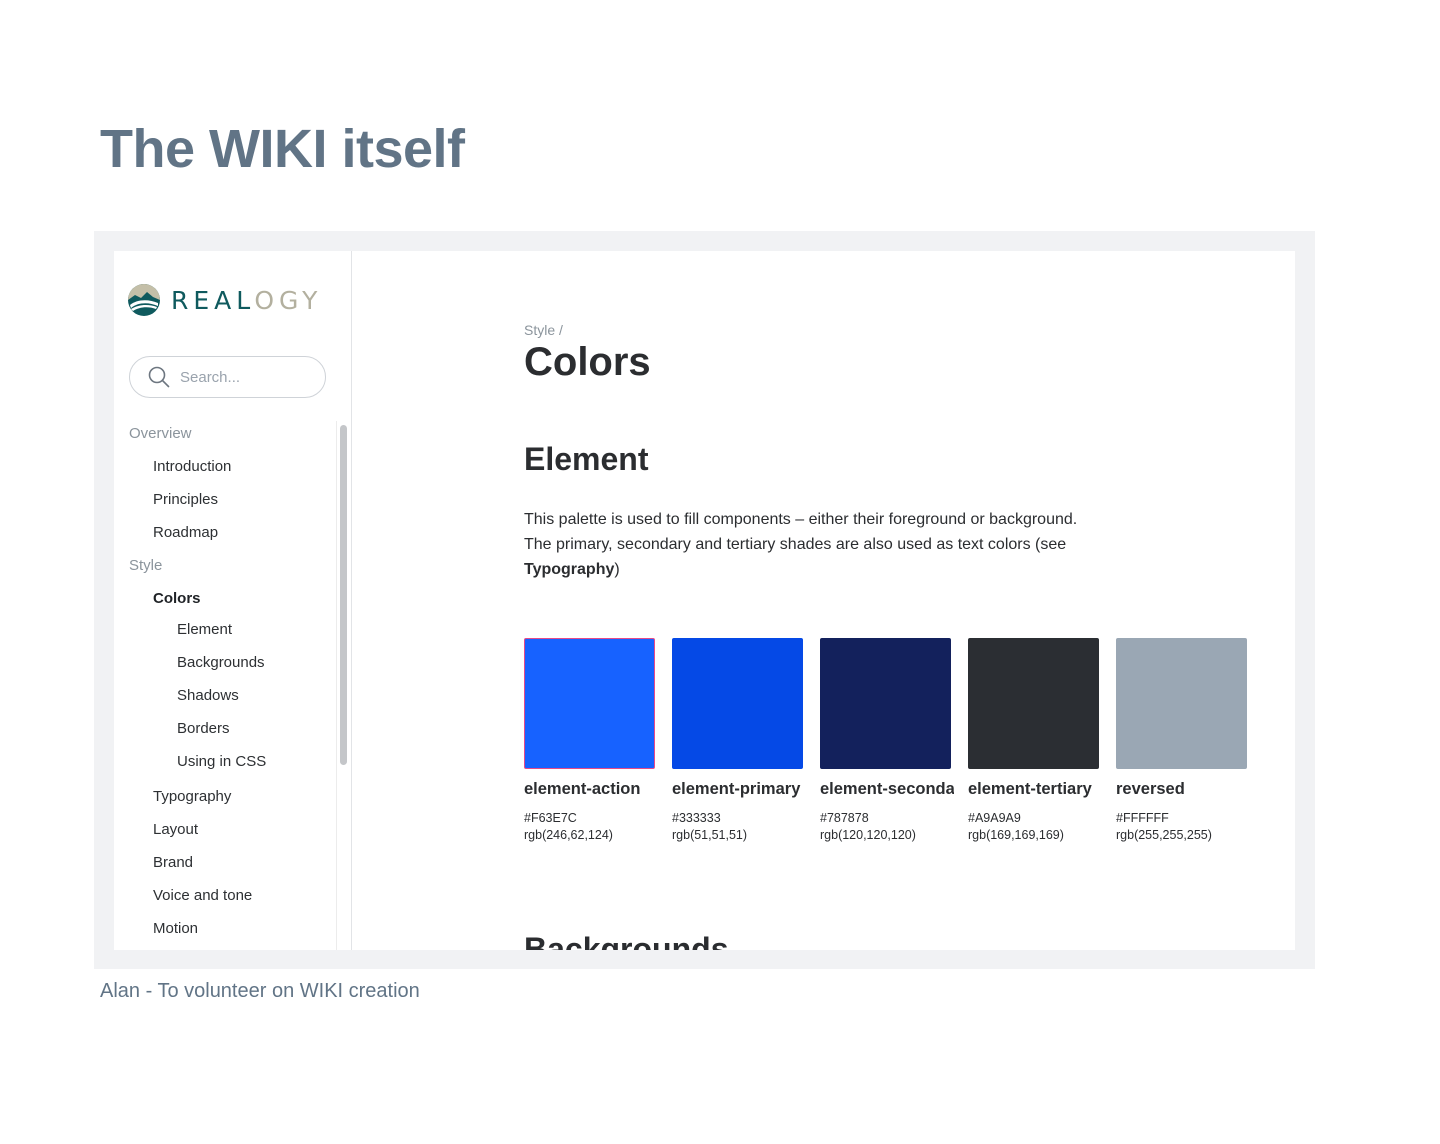 The width and height of the screenshot is (1440, 1144). What do you see at coordinates (1030, 789) in the screenshot?
I see `swatch-name: element-tertiary` at bounding box center [1030, 789].